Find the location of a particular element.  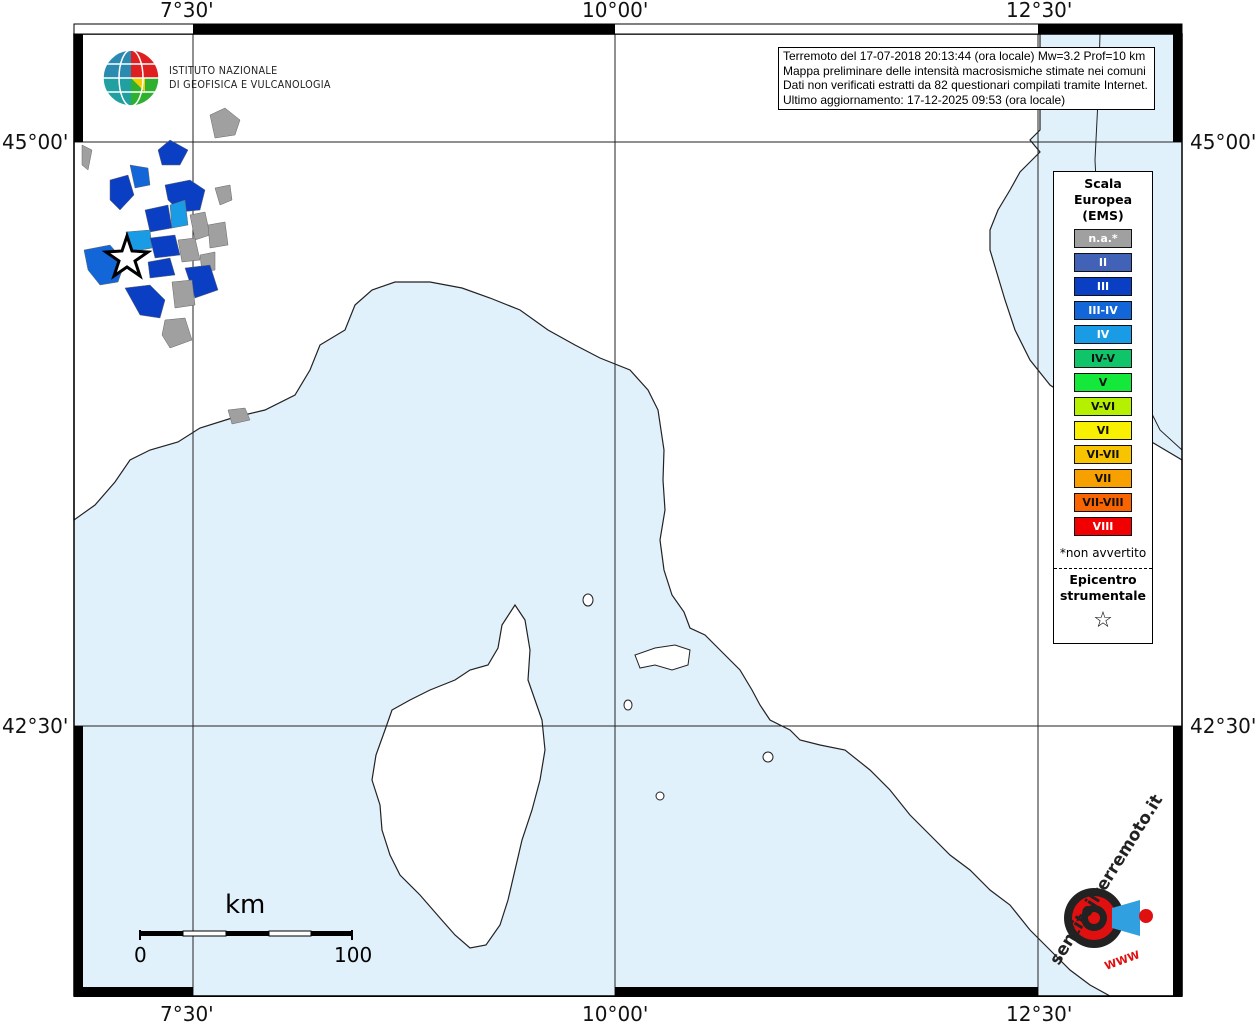

legend-swatch-vi-vii: VI-VII is located at coordinates (1103, 454).